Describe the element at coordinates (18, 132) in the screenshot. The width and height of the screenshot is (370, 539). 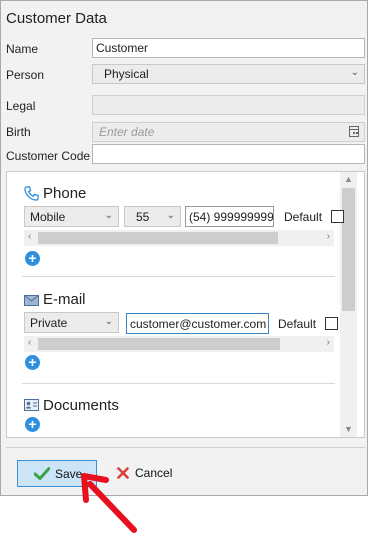
I see `birth-label: Birth` at that location.